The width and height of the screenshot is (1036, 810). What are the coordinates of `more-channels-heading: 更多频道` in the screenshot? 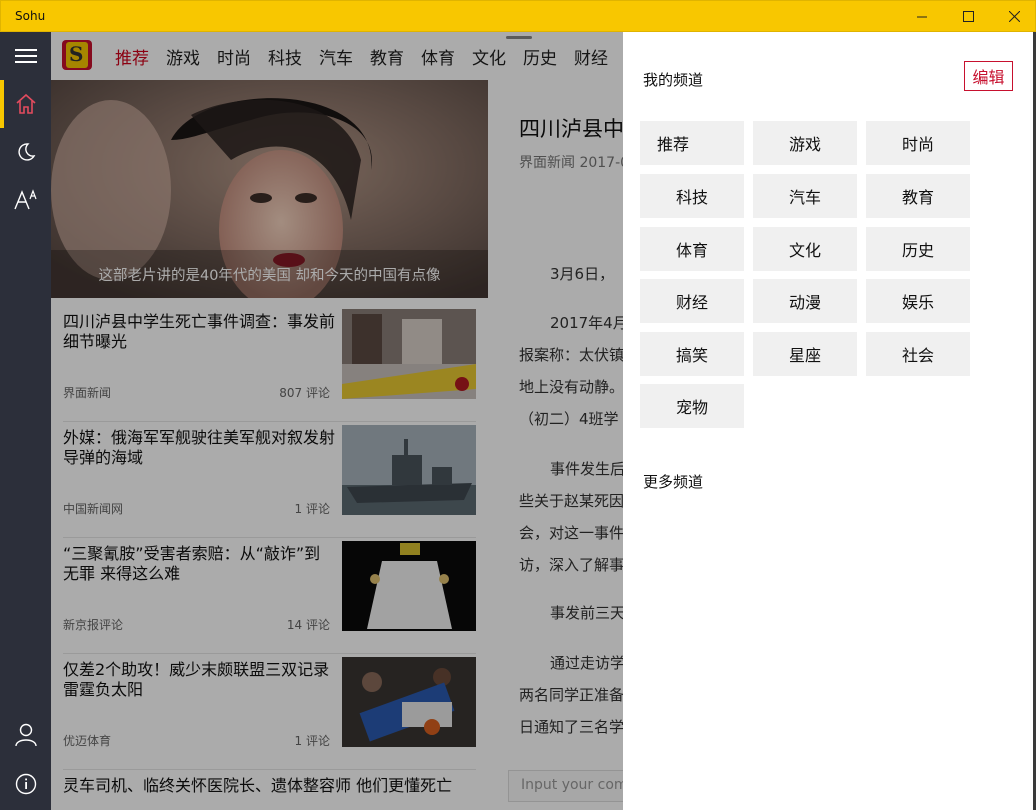 It's located at (673, 482).